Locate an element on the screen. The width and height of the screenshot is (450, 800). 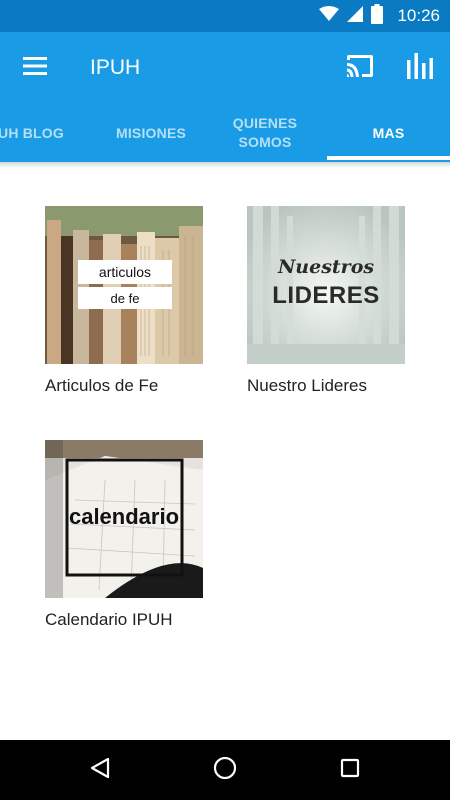
back-button is located at coordinates (100, 770).